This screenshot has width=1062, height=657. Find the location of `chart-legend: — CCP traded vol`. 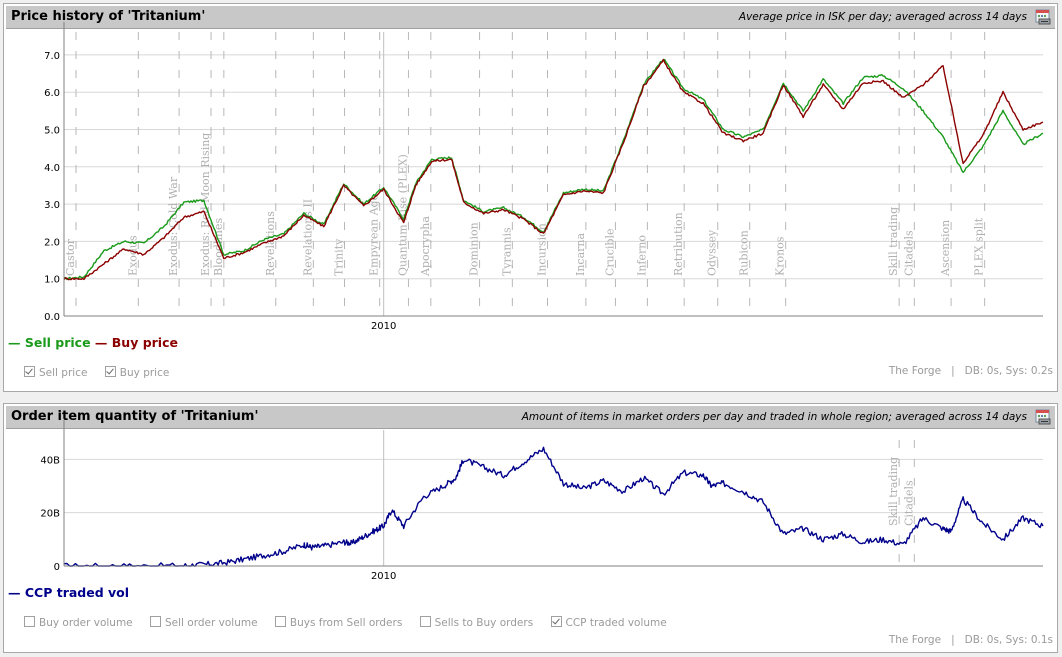

chart-legend: — CCP traded vol is located at coordinates (68, 592).